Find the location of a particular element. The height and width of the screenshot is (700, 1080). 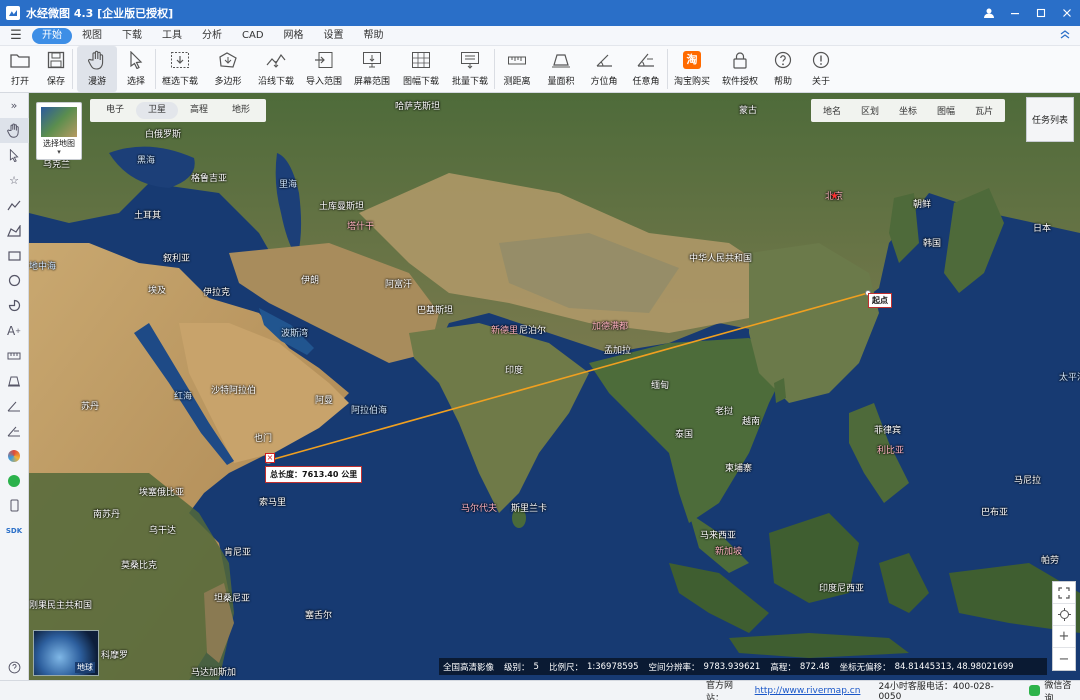

menu-download: 下载 is located at coordinates (132, 36).